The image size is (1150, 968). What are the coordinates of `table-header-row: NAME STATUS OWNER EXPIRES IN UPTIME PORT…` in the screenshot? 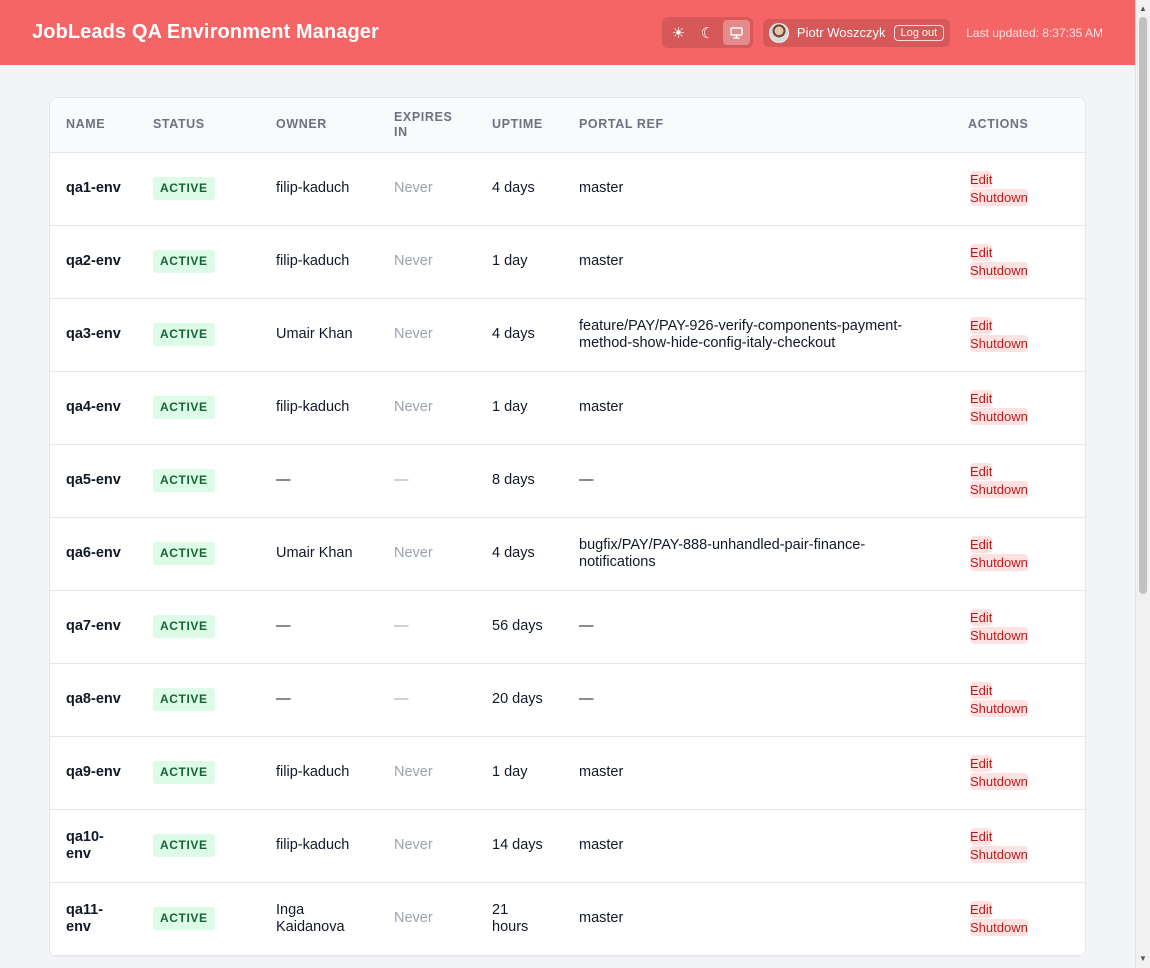 It's located at (567, 125).